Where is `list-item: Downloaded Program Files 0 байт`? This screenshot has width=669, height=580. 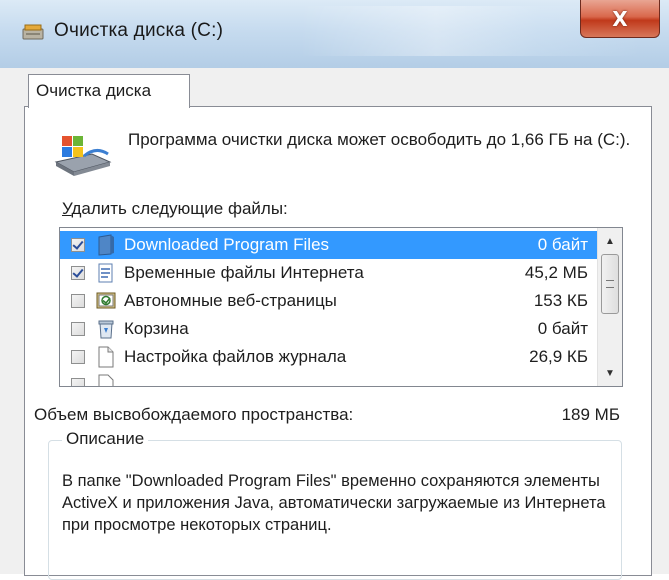 list-item: Downloaded Program Files 0 байт is located at coordinates (329, 245).